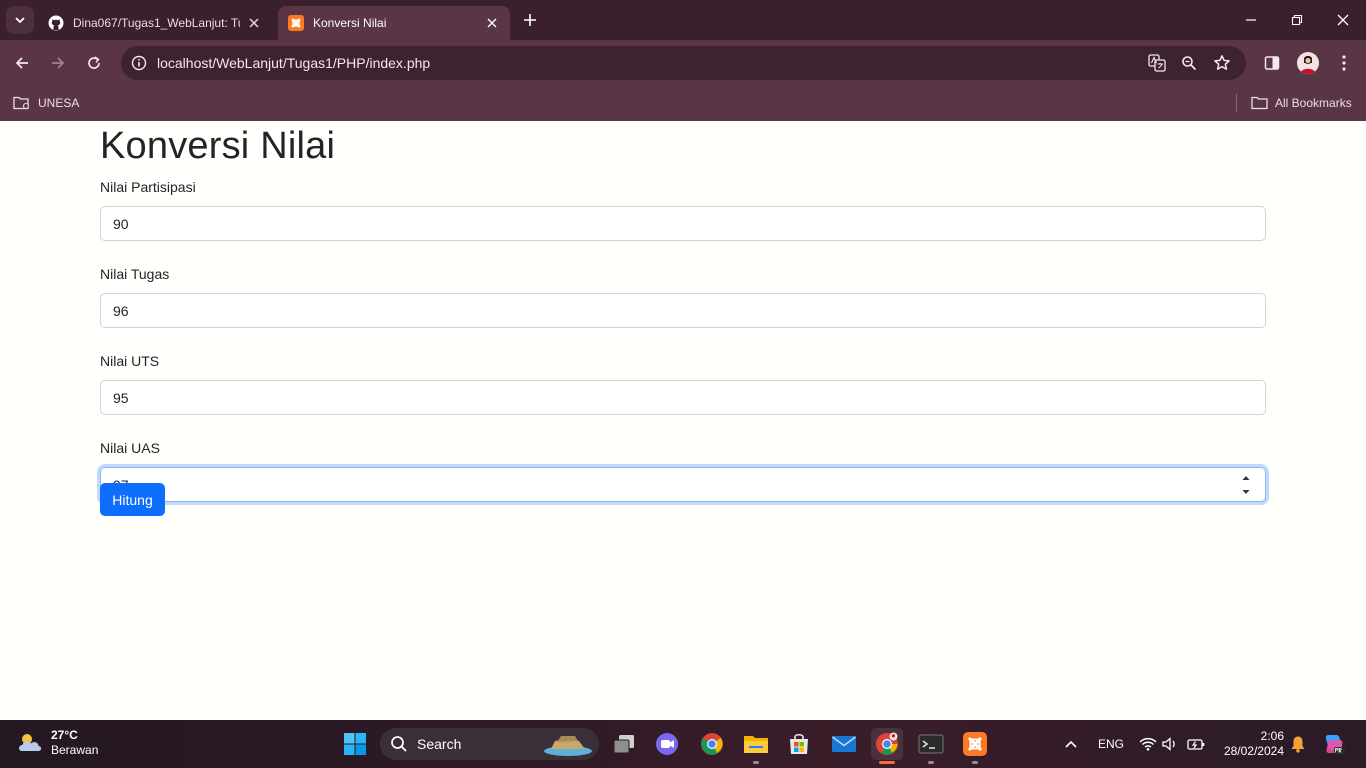 This screenshot has width=1366, height=768. I want to click on all-bookmarks-button: All Bookmarks, so click(1301, 103).